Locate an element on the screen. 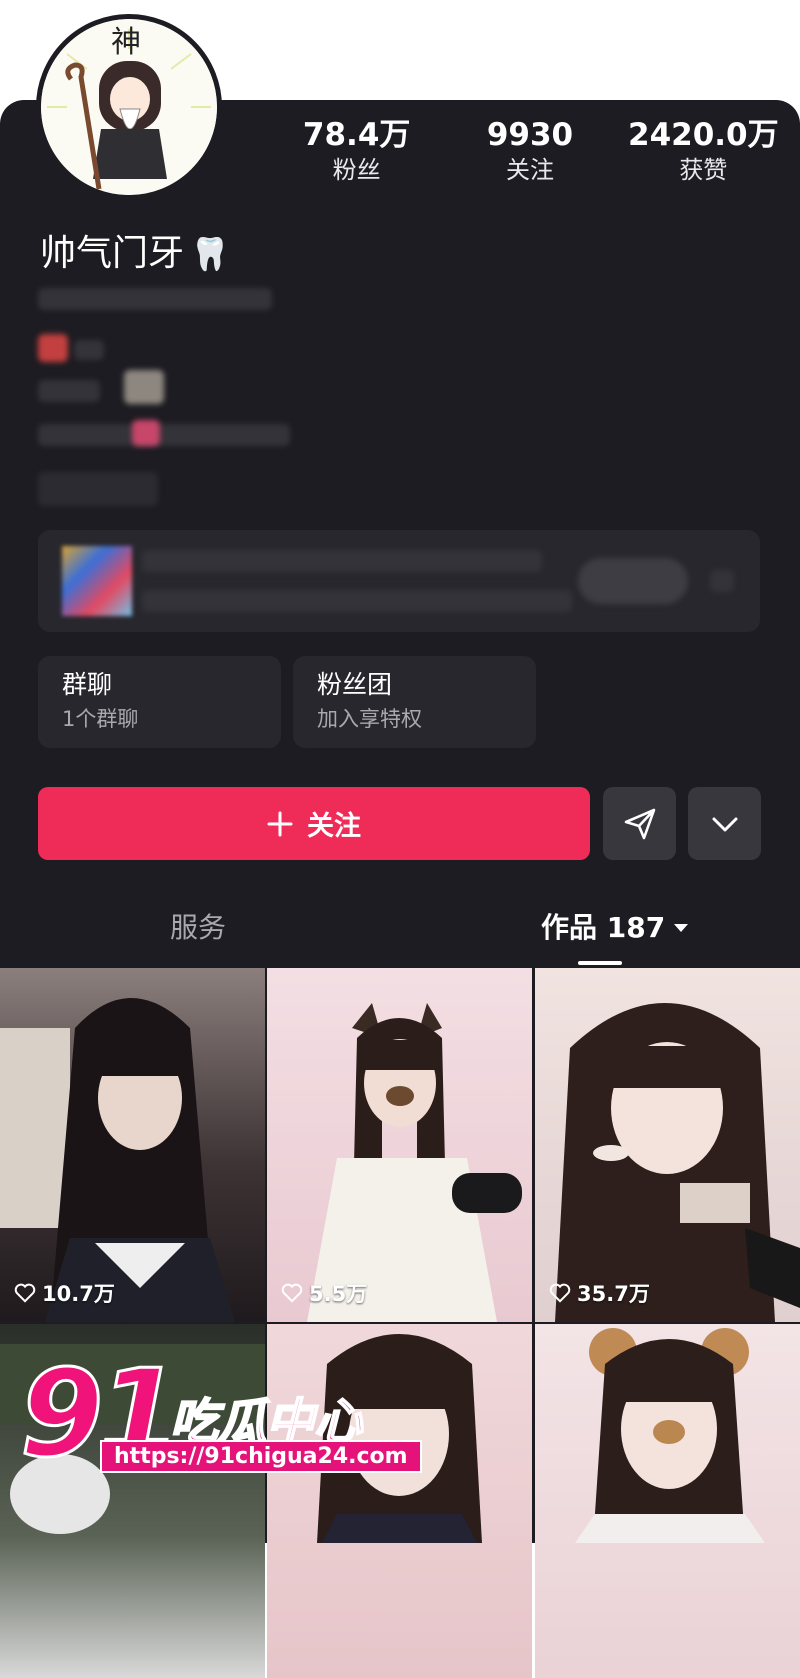 The image size is (800, 1678). chevron-down-icon is located at coordinates (724, 824).